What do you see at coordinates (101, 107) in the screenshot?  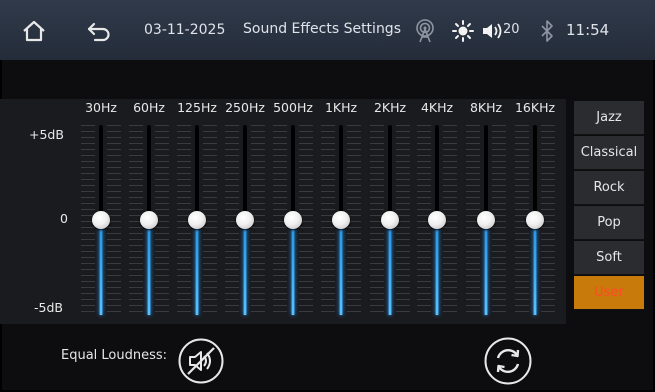 I see `band-label-30hz: 30Hz` at bounding box center [101, 107].